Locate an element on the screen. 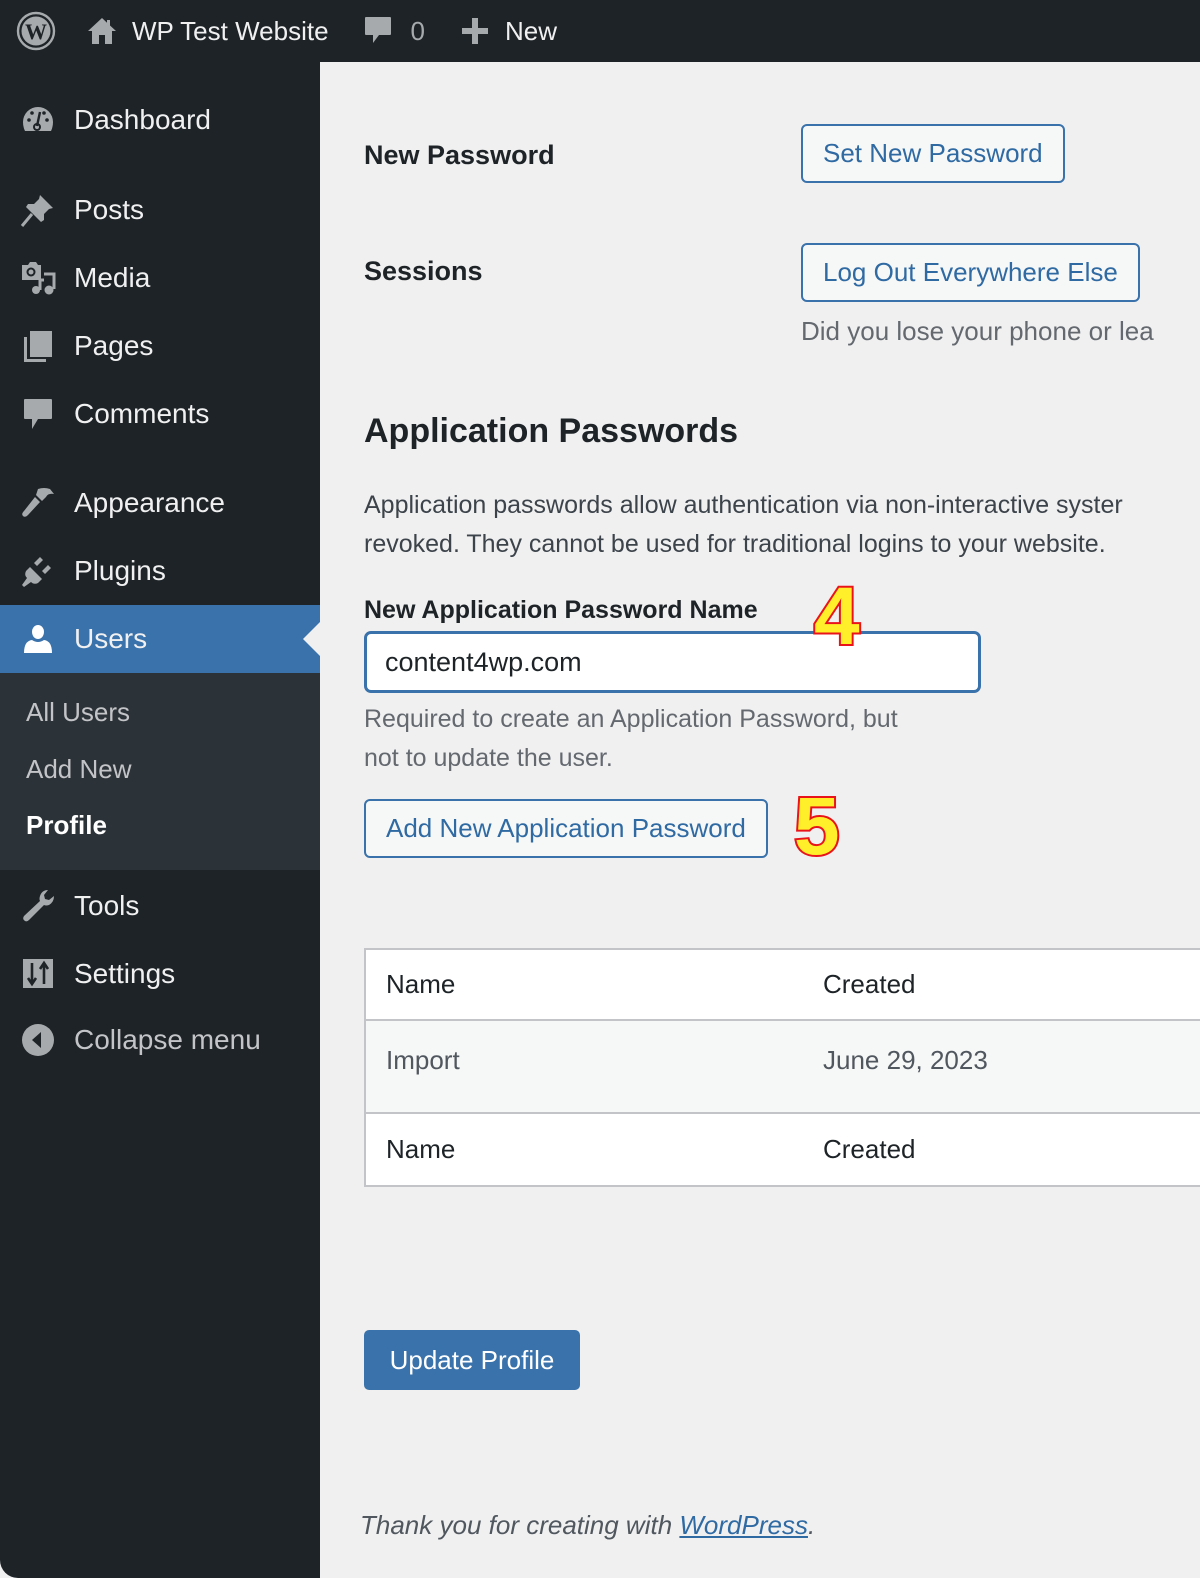  sliders-icon is located at coordinates (37, 974).